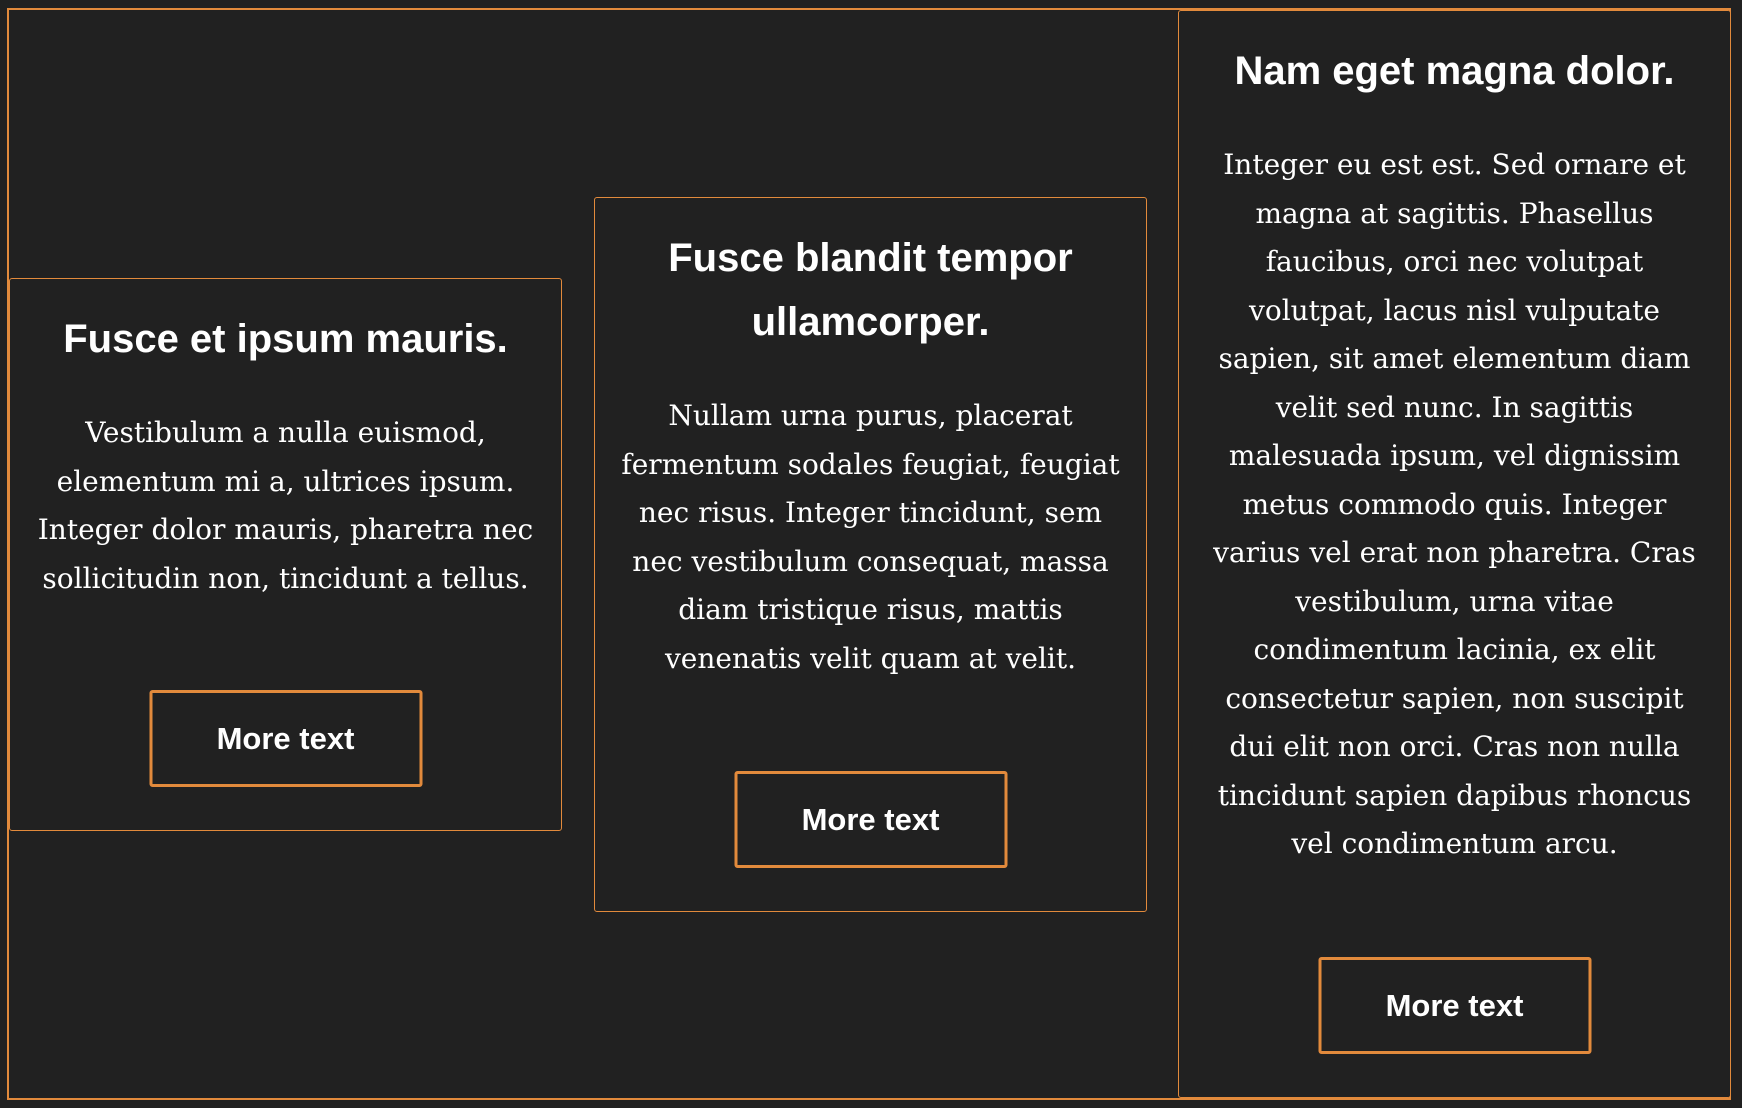 This screenshot has height=1108, width=1742. I want to click on card-title: Fusce blandit tempor ullamcorper., so click(870, 290).